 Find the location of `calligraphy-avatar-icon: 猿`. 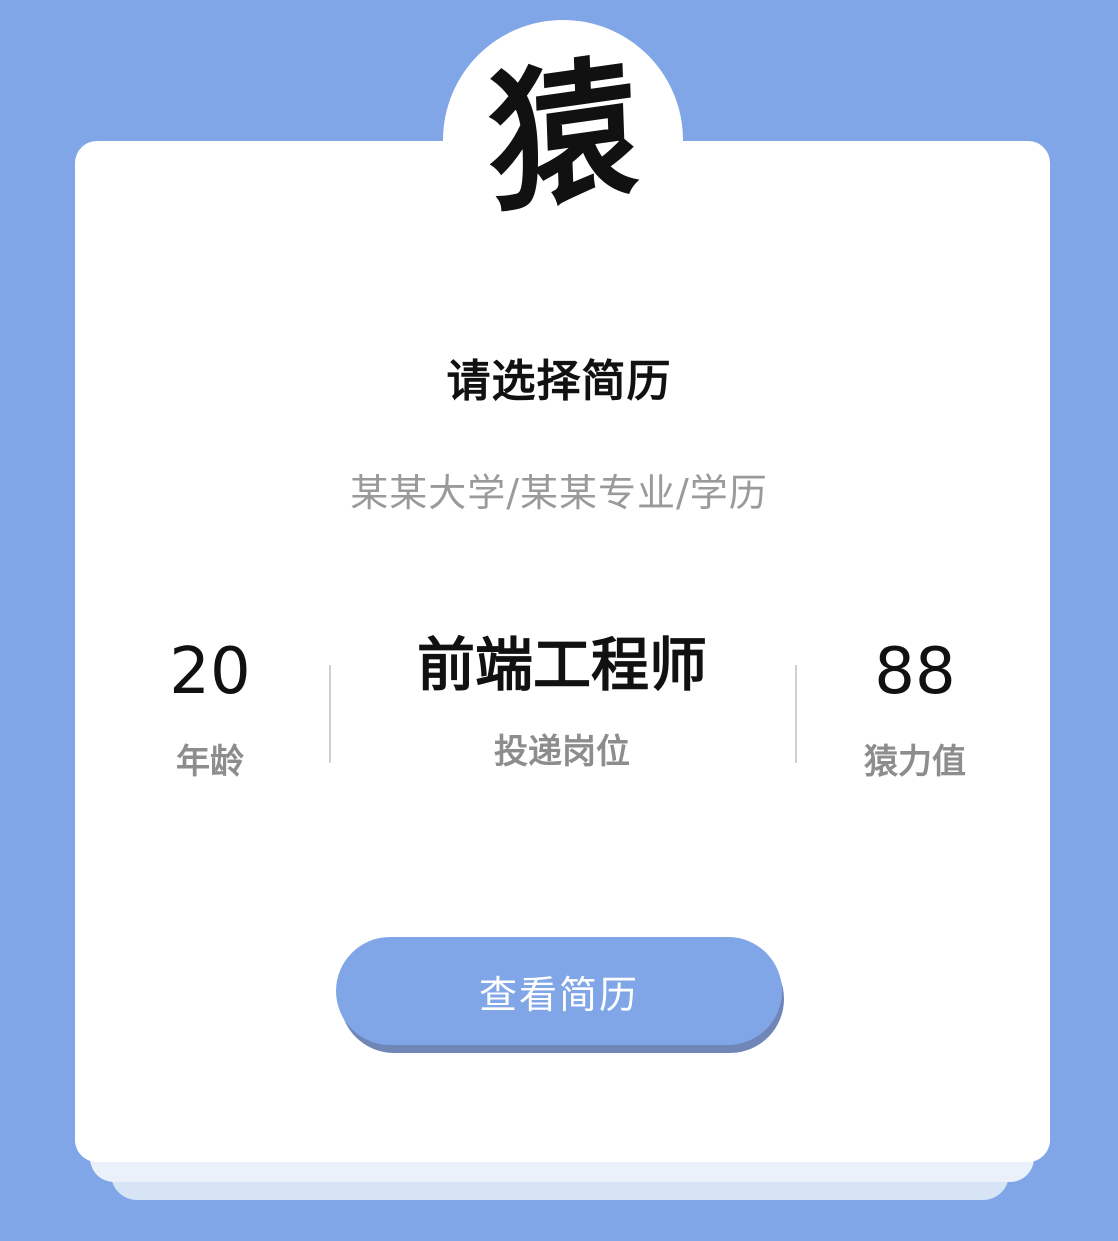

calligraphy-avatar-icon: 猿 is located at coordinates (563, 136).